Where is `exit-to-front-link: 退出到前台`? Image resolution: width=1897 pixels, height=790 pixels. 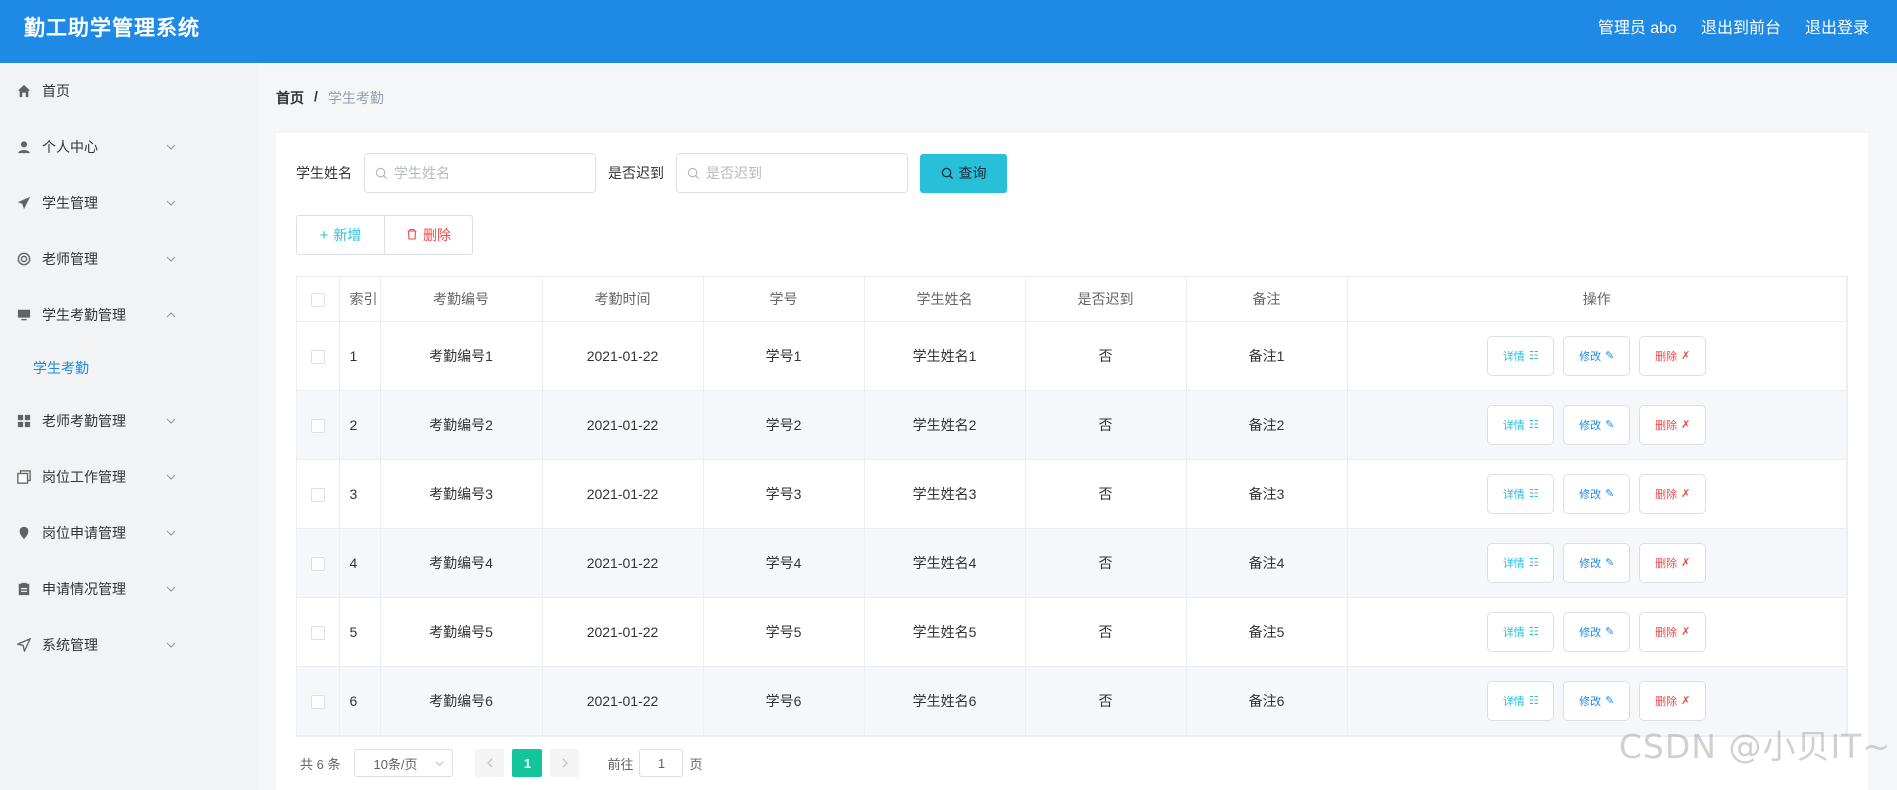 exit-to-front-link: 退出到前台 is located at coordinates (1741, 26).